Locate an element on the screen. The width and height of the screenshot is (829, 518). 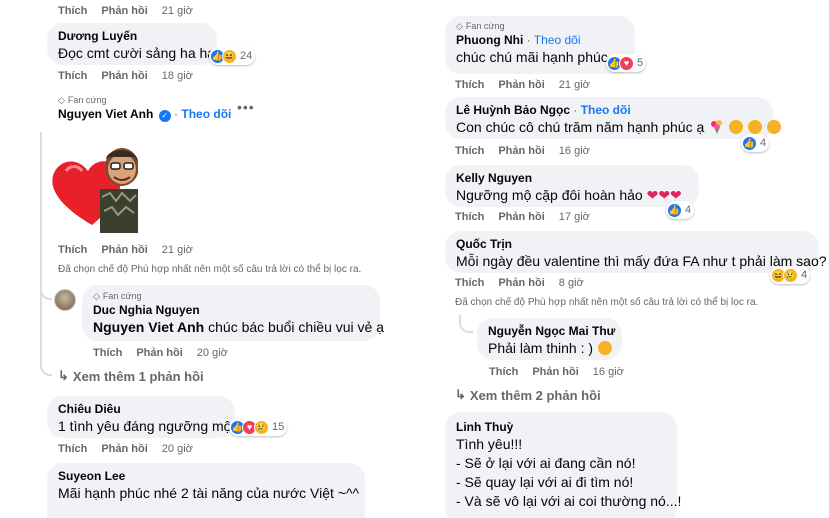
comment-actions: Thích Phản hồi 17 giờ is located at coordinates (522, 217).